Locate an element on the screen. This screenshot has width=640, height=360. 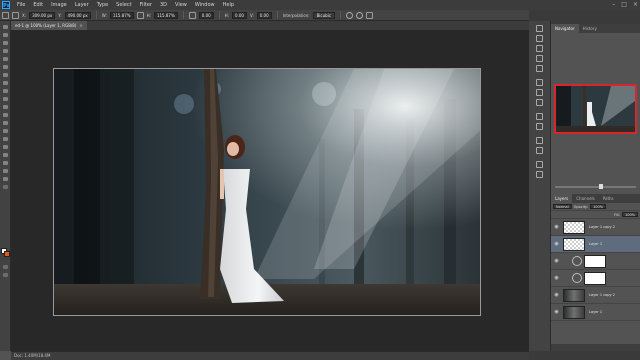
menu-filter: Filter is located at coordinates (146, 5).